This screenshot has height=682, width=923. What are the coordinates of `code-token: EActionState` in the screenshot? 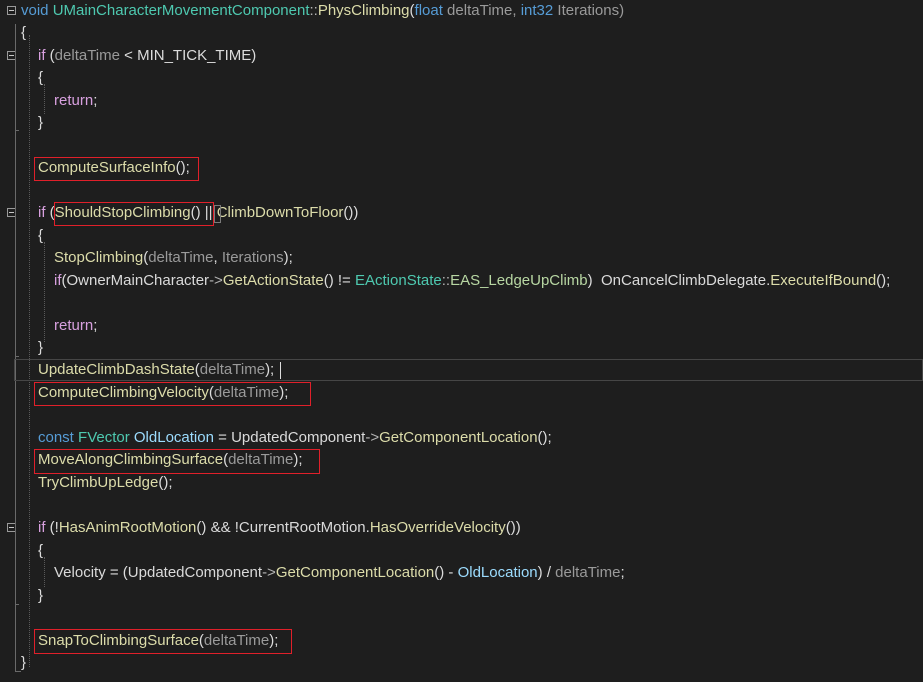 It's located at (398, 280).